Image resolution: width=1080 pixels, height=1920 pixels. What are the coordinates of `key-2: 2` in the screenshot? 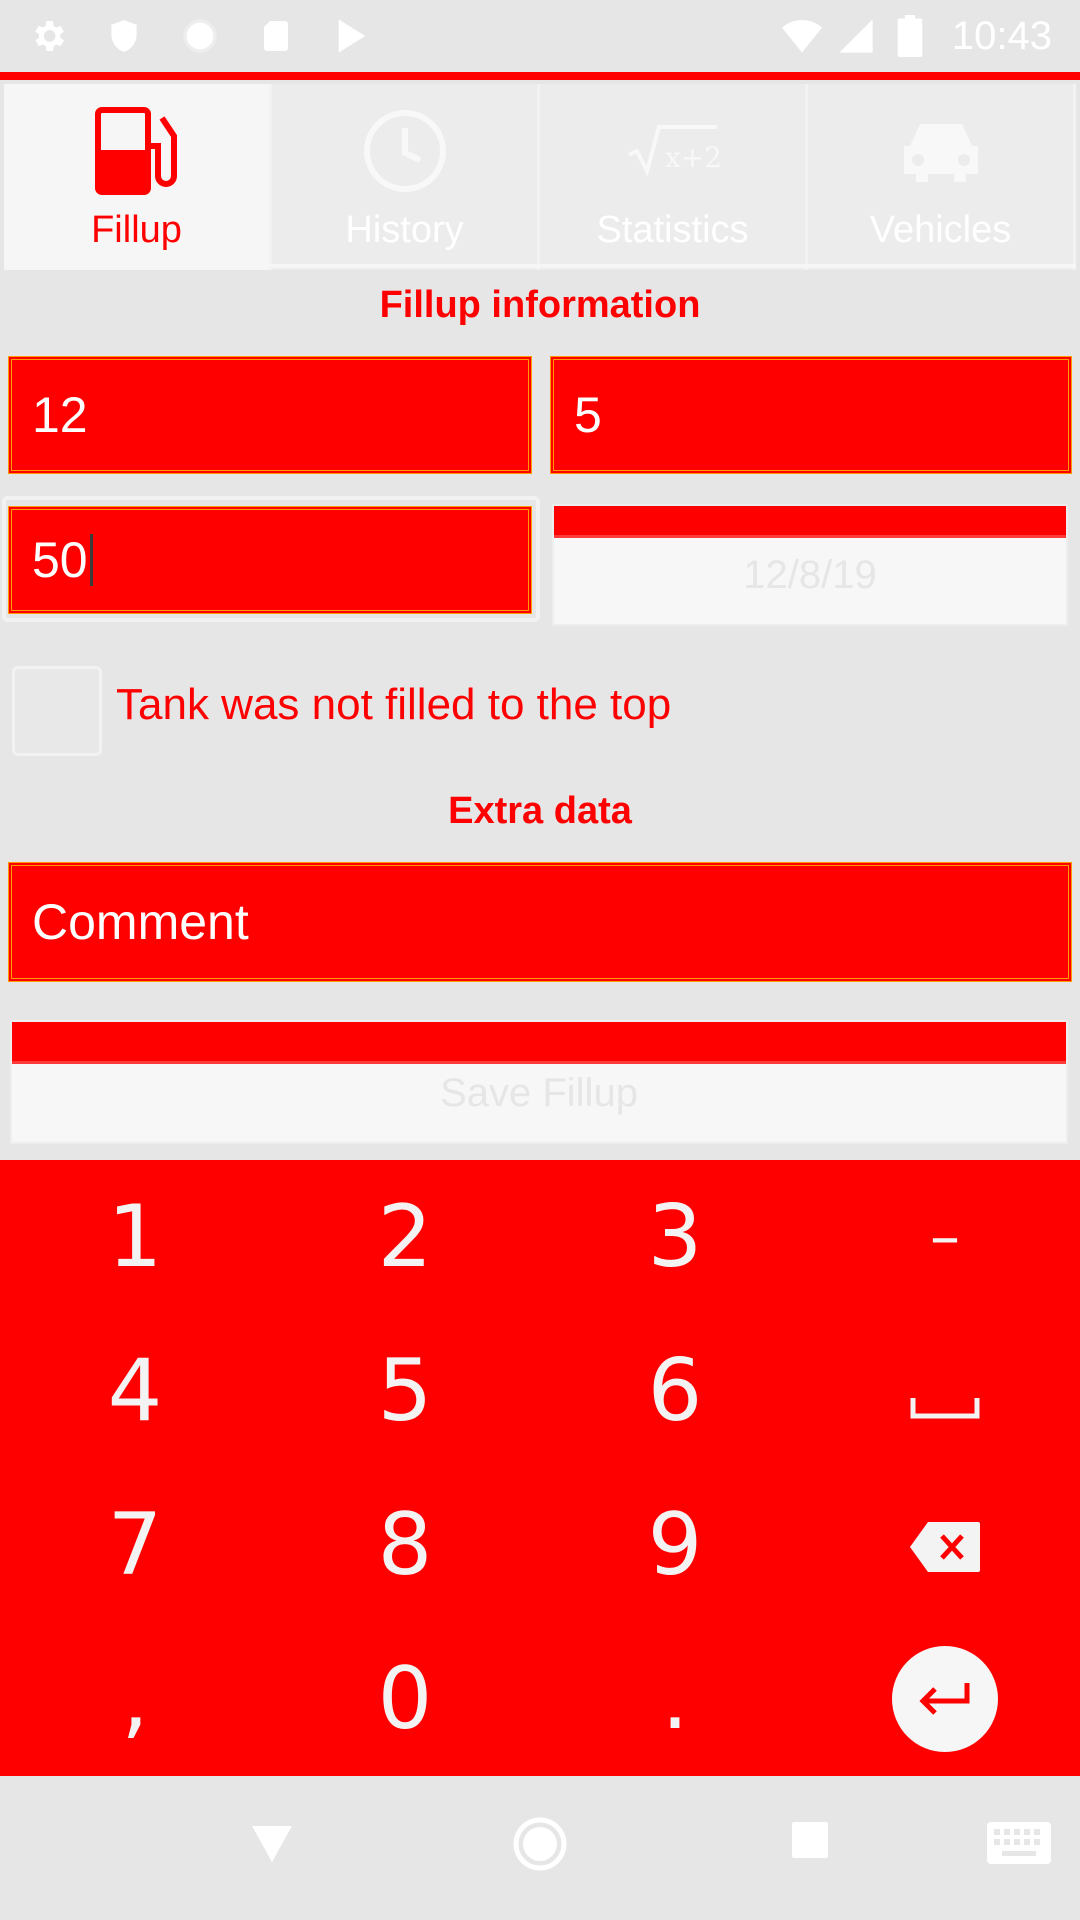 It's located at (405, 1237).